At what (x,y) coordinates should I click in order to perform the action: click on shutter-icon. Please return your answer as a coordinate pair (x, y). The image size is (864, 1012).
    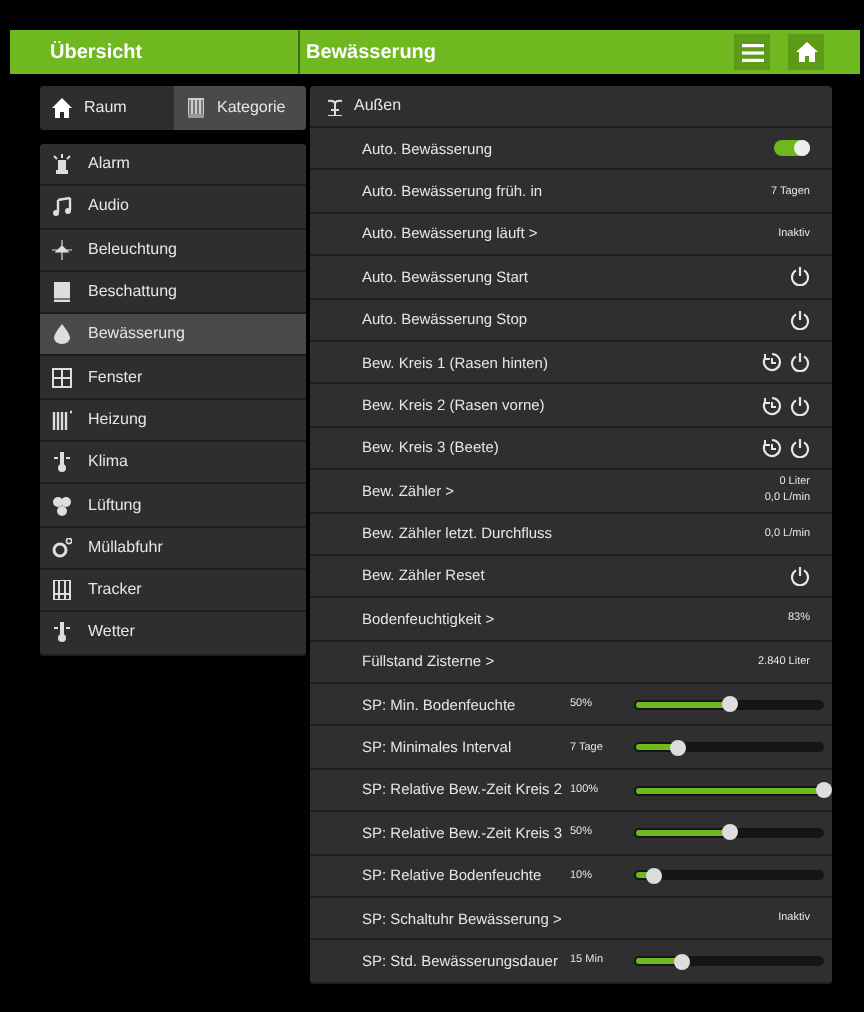
    Looking at the image, I should click on (62, 292).